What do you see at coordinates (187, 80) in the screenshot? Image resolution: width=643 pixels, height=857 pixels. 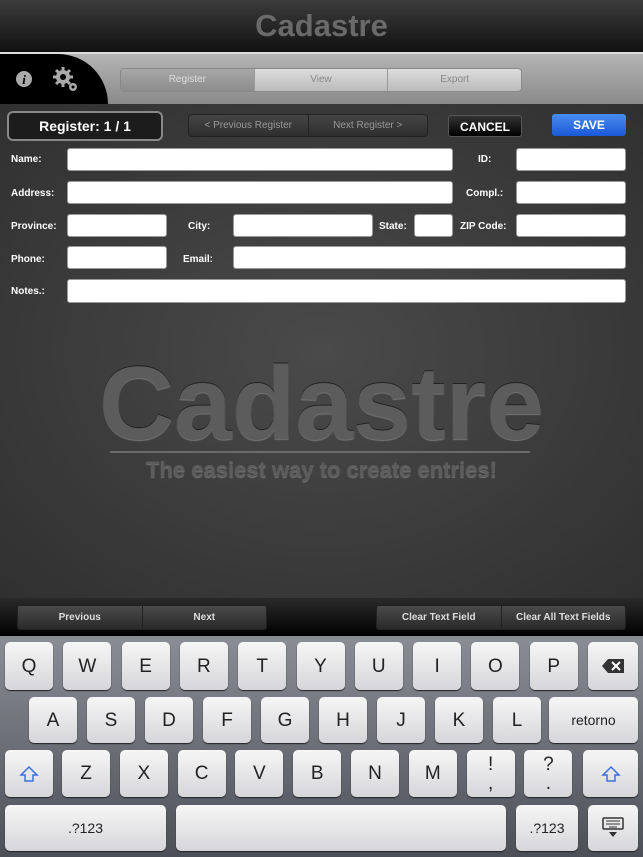 I see `tab-register: Register` at bounding box center [187, 80].